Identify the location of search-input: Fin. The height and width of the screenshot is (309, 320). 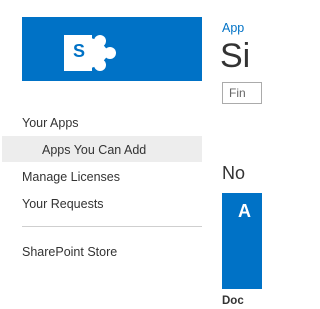
(242, 93).